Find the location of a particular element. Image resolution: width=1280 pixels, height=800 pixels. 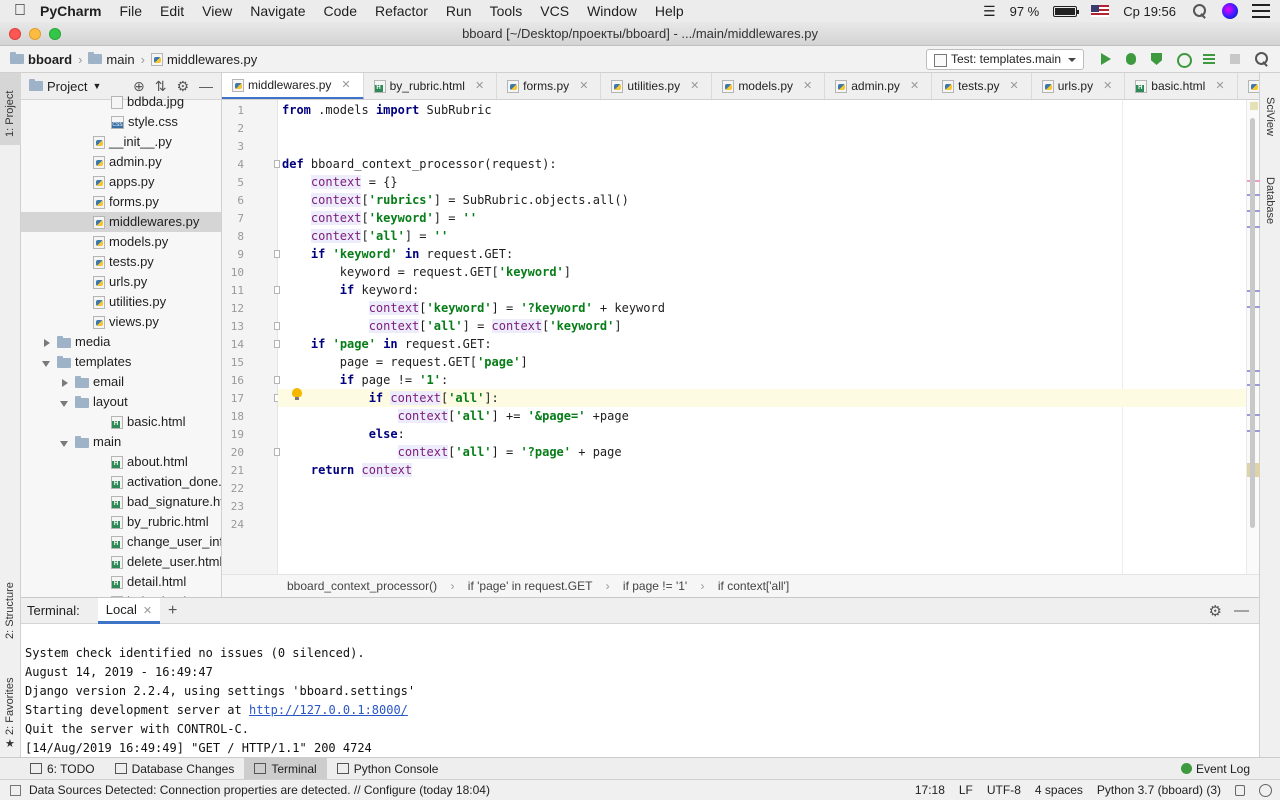

close-icon: ✕ is located at coordinates (147, 611).